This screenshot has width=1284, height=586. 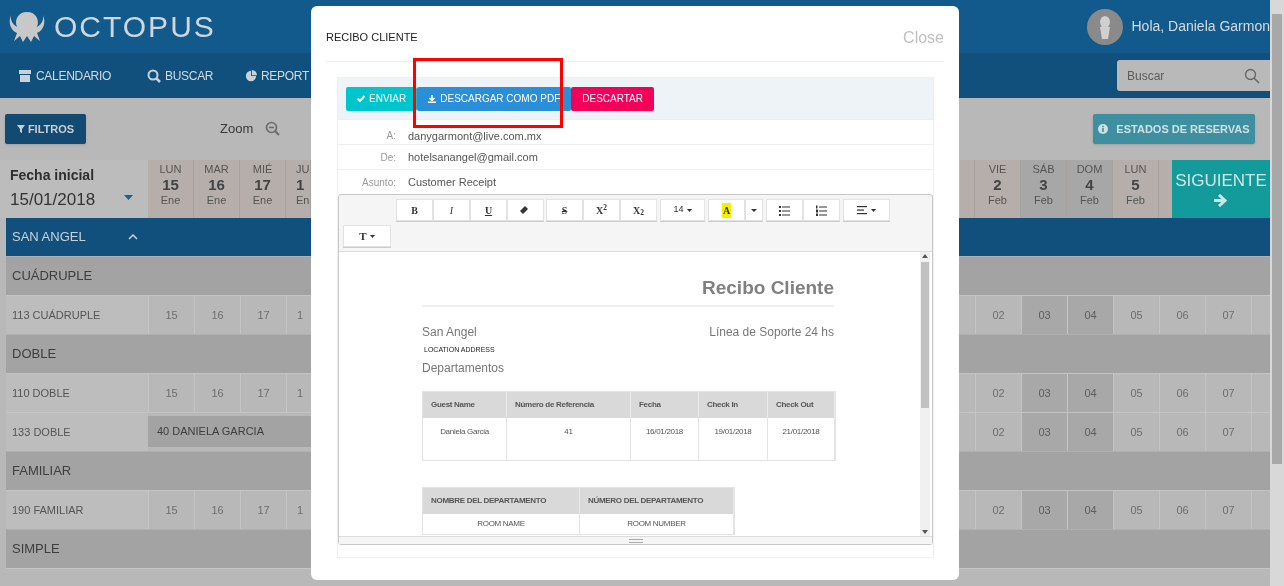 What do you see at coordinates (1136, 189) in the screenshot?
I see `day-header: LUN 5 Feb` at bounding box center [1136, 189].